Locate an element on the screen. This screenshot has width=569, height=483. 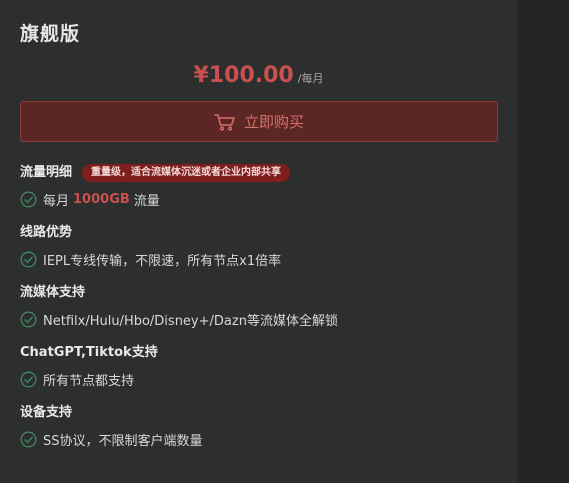
price-period: /每月 is located at coordinates (310, 78).